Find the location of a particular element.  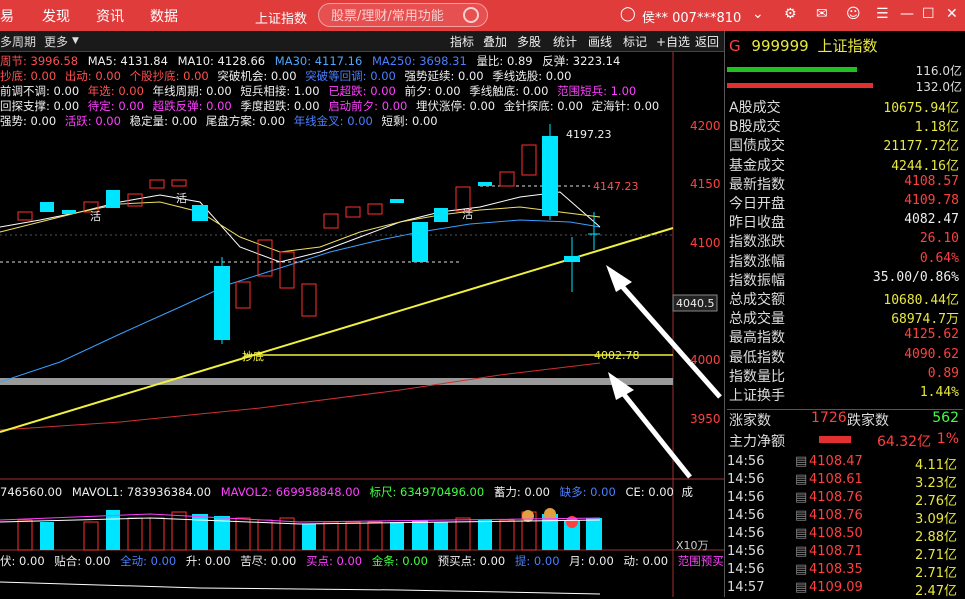

nav-item-news: 资讯 is located at coordinates (110, 16).